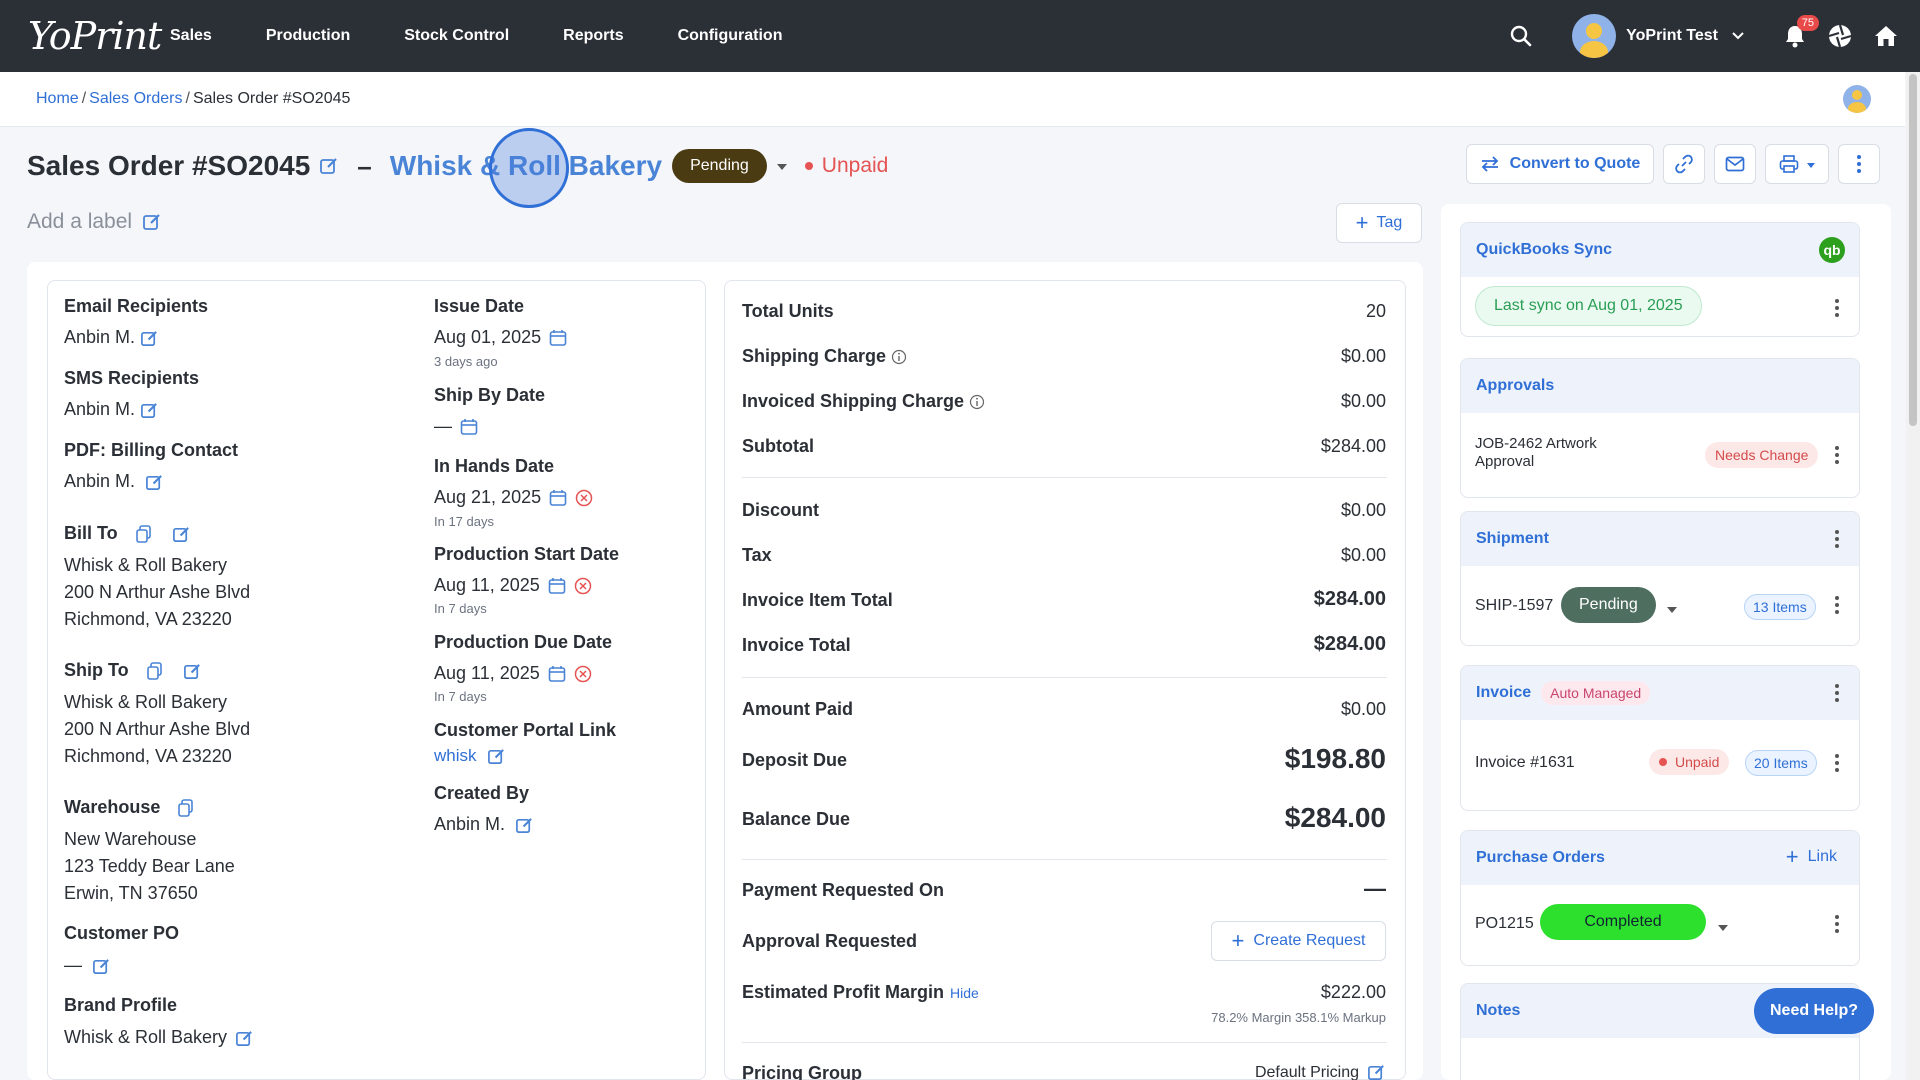 The height and width of the screenshot is (1080, 1920). What do you see at coordinates (1623, 922) in the screenshot?
I see `po-status-badge: Completed` at bounding box center [1623, 922].